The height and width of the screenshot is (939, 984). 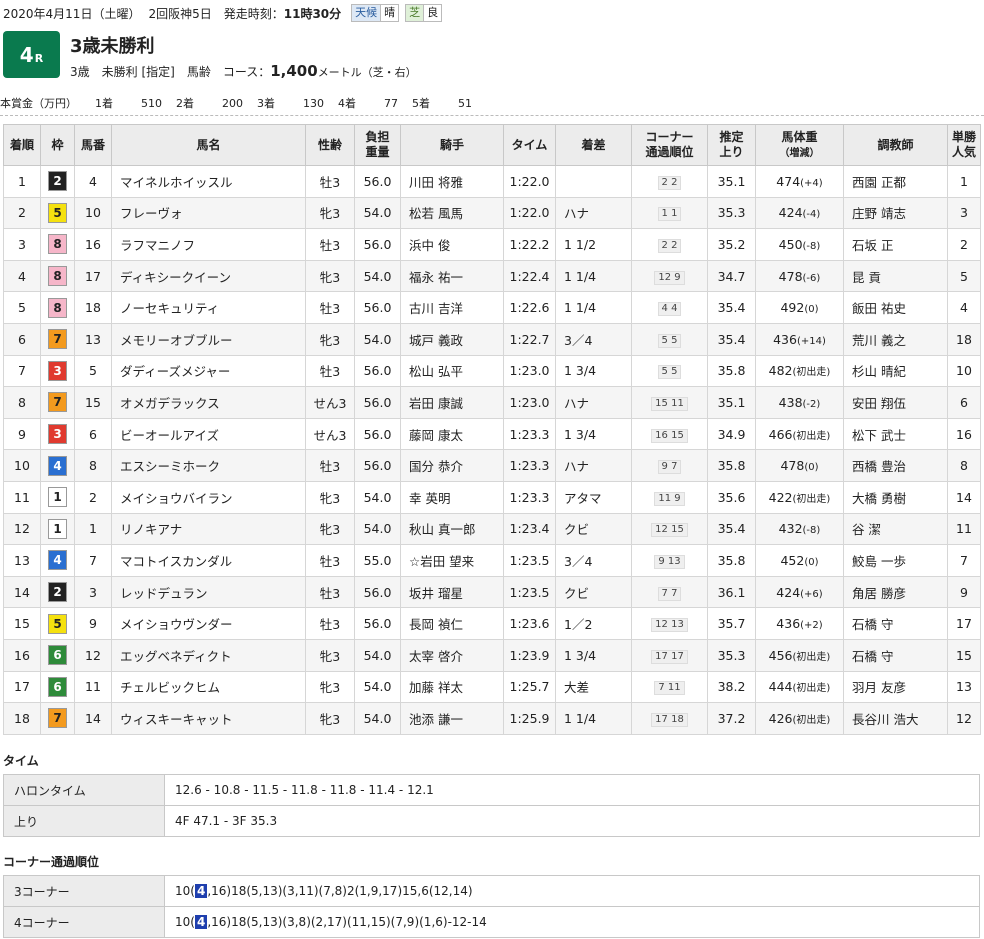 What do you see at coordinates (895, 276) in the screenshot?
I see `trainer-link: 昆 貢` at bounding box center [895, 276].